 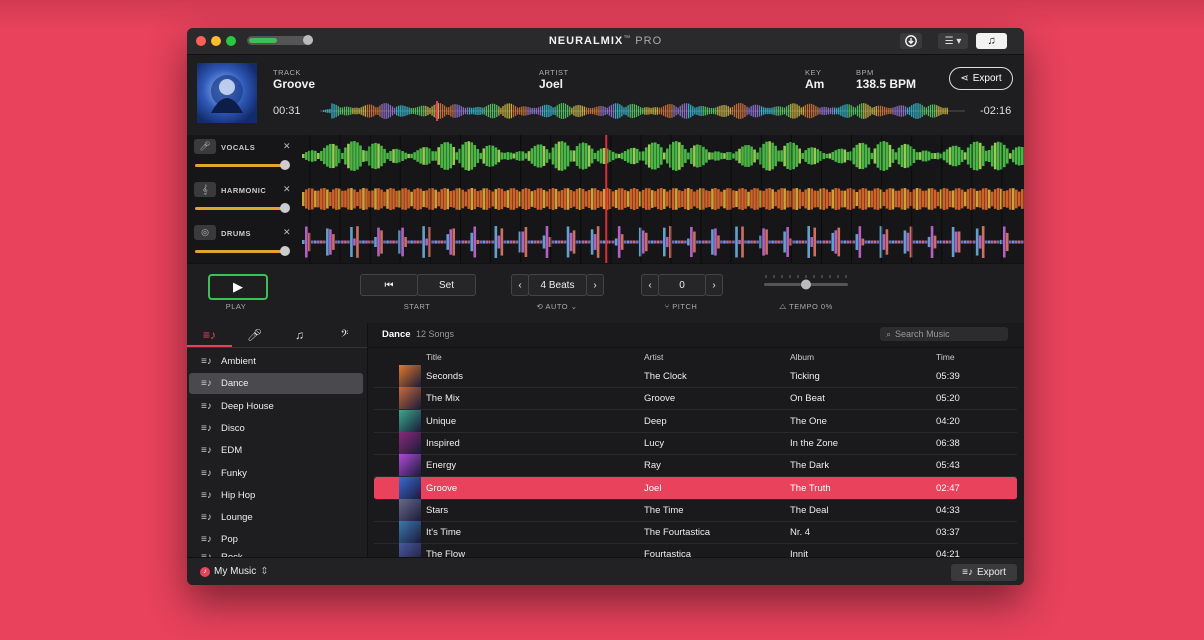 What do you see at coordinates (981, 78) in the screenshot?
I see `export-button: ⋖ Export` at bounding box center [981, 78].